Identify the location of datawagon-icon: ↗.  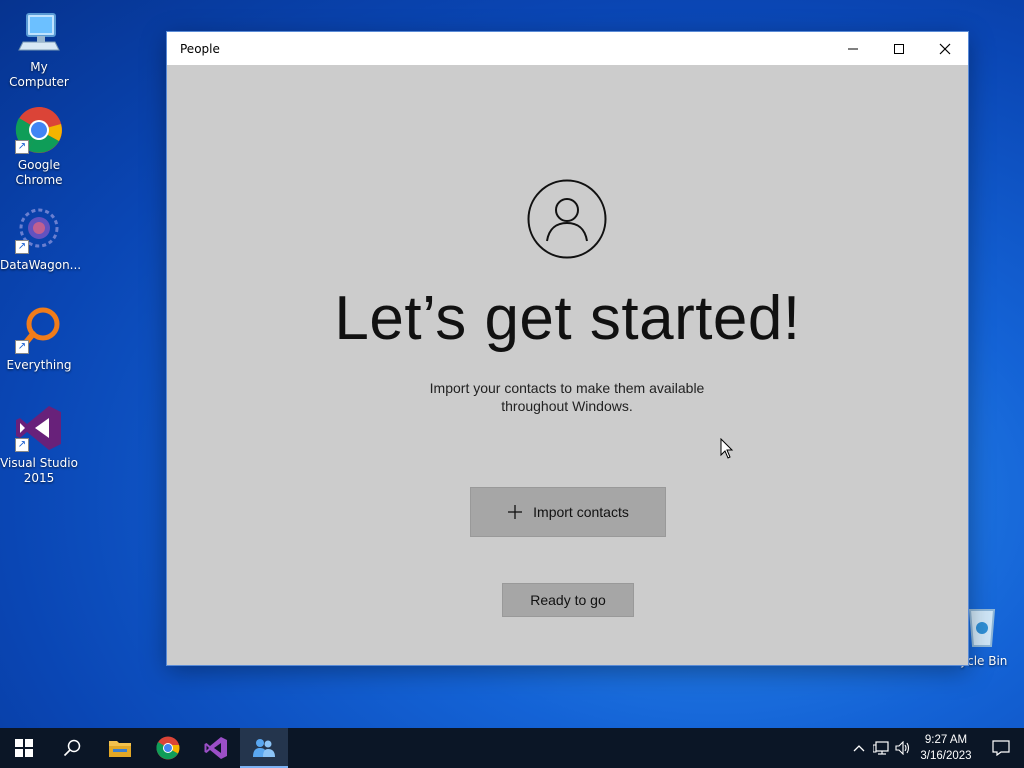
(39, 230).